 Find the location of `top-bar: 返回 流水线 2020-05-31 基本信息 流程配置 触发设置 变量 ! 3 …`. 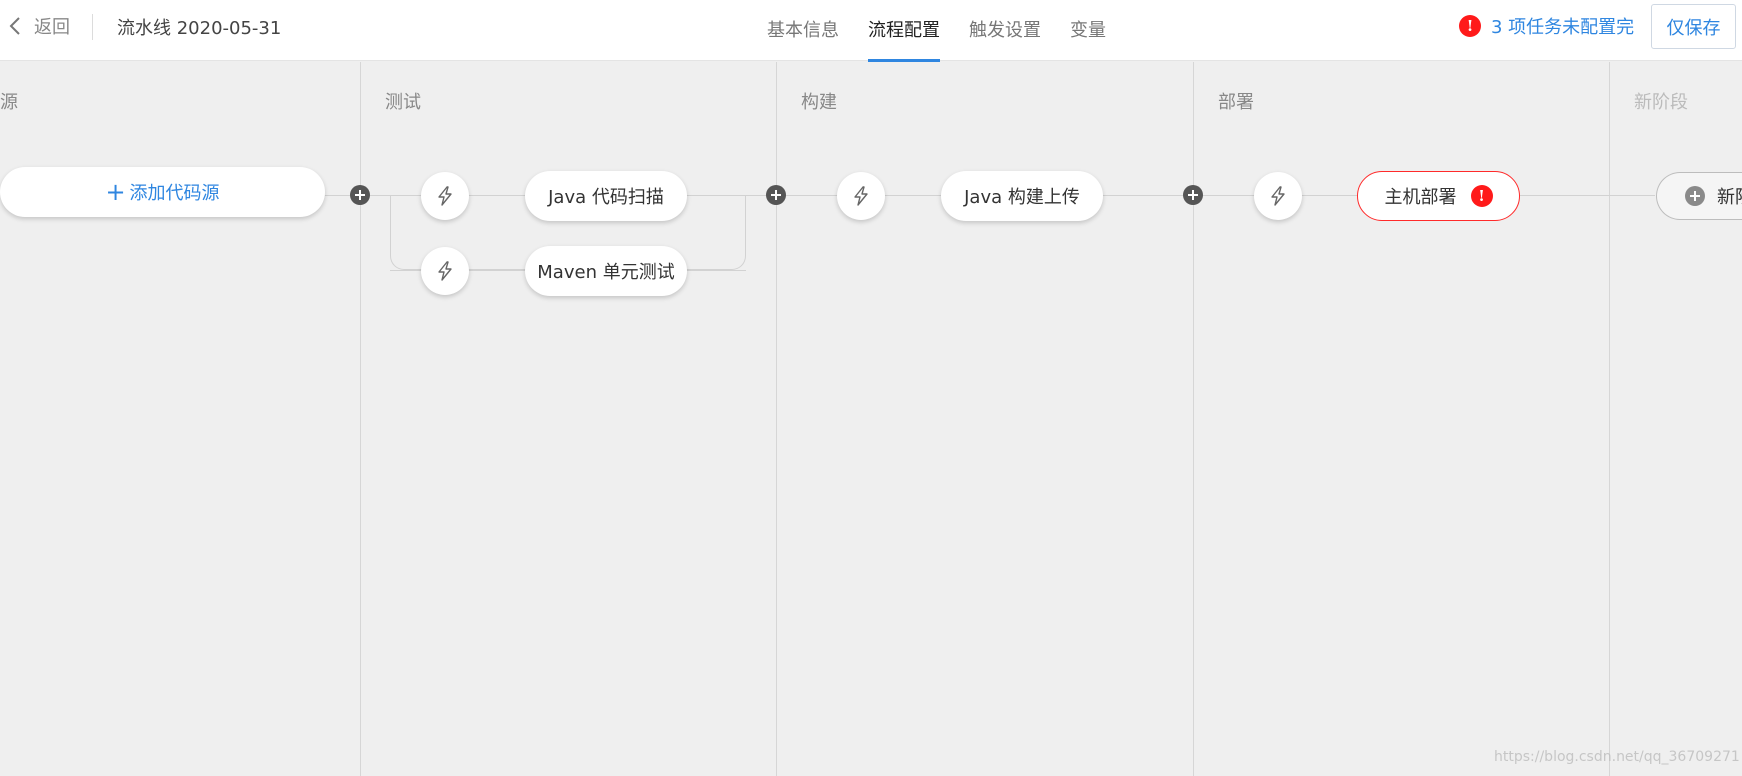

top-bar: 返回 流水线 2020-05-31 基本信息 流程配置 触发设置 变量 ! 3 … is located at coordinates (871, 31).